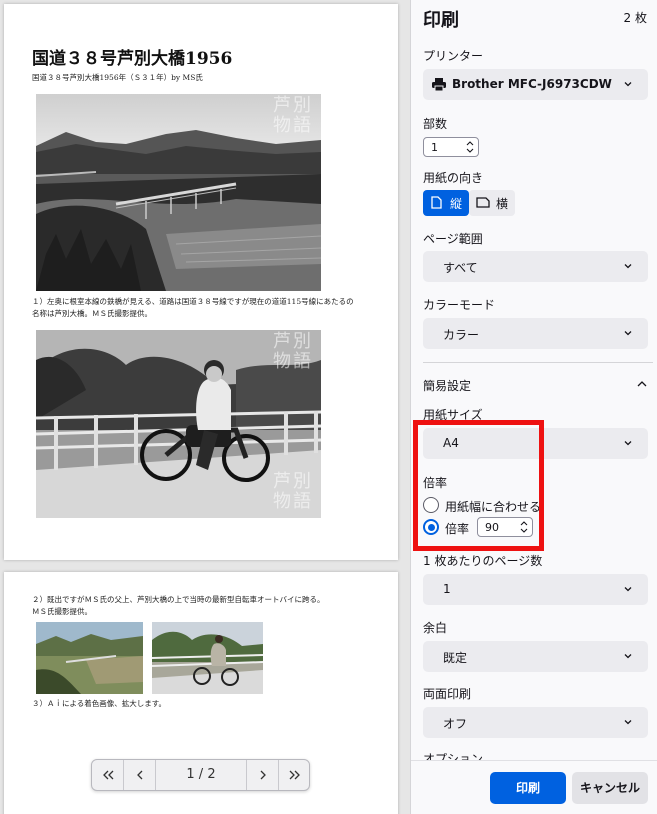 This screenshot has height=814, width=657. What do you see at coordinates (461, 335) in the screenshot?
I see `color-mode-value: カラー` at bounding box center [461, 335].